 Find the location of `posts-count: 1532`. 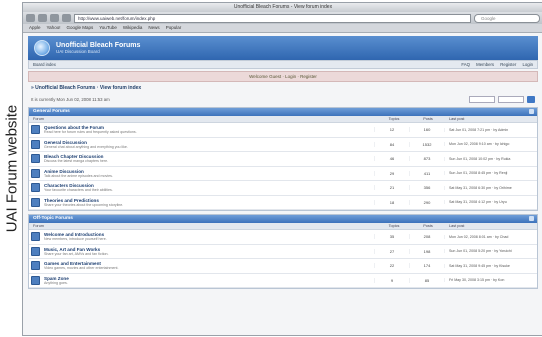

posts-count: 1532 is located at coordinates (426, 144).